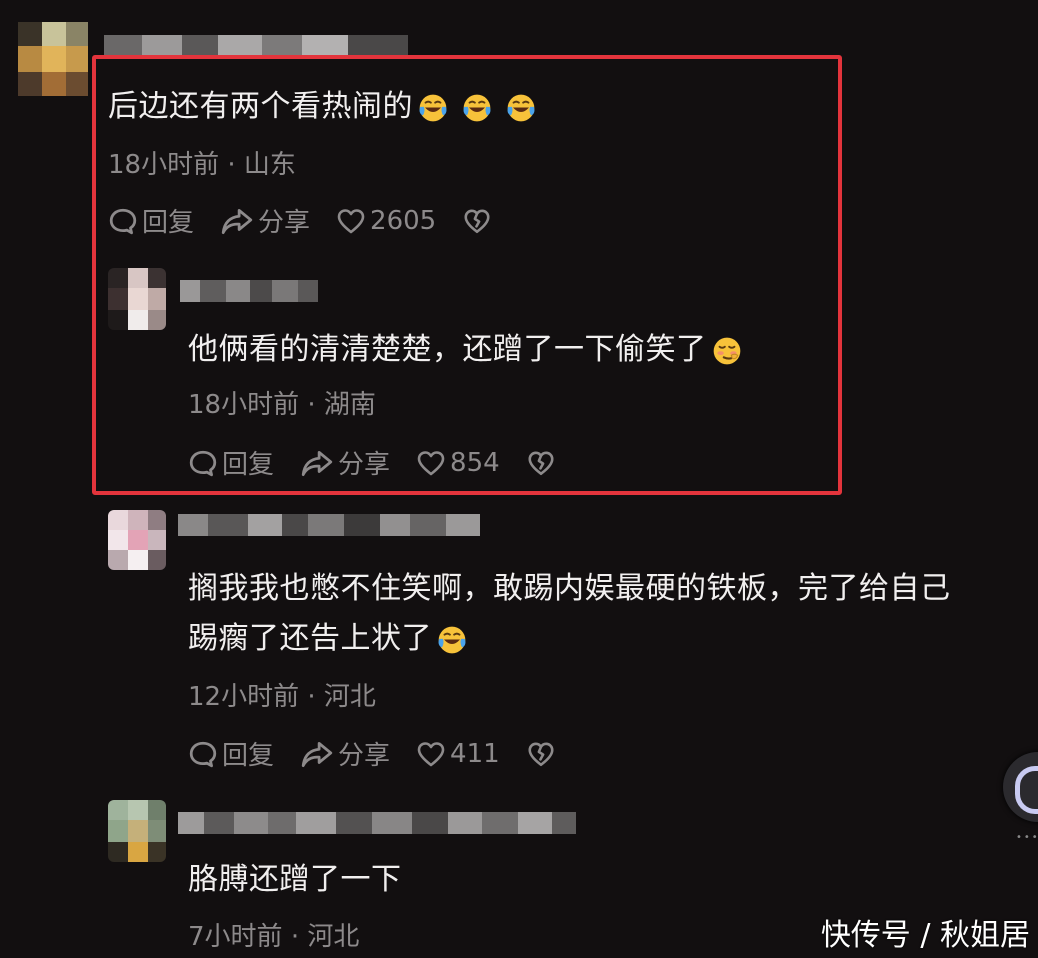  What do you see at coordinates (53, 59) in the screenshot?
I see `commenter-avatar` at bounding box center [53, 59].